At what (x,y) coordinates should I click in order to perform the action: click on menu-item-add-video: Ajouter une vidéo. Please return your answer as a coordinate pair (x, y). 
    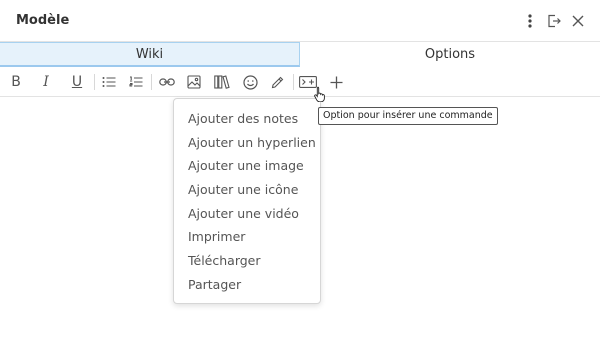
    Looking at the image, I should click on (247, 214).